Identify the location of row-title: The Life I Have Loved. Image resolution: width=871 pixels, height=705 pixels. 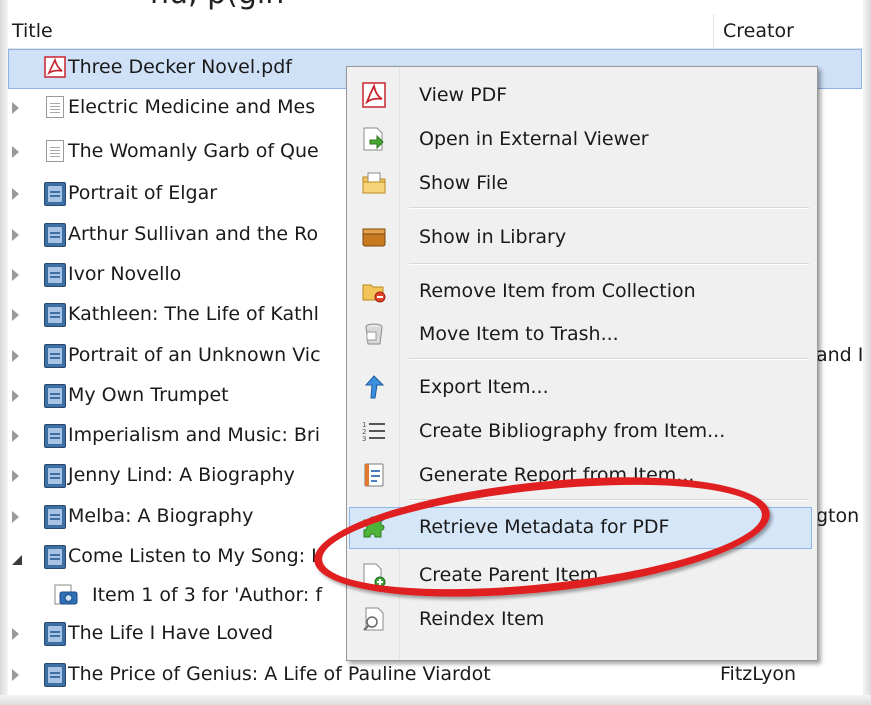
(171, 633).